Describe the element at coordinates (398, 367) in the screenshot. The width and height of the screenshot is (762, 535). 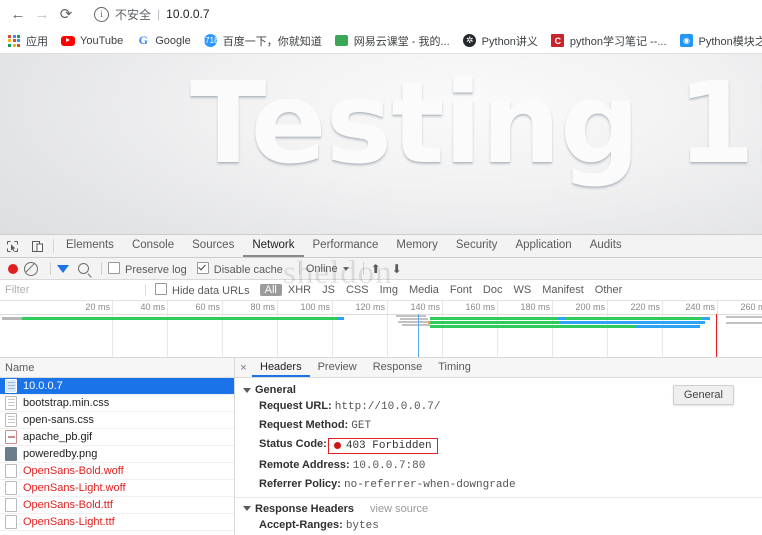
I see `detail-tab-response: Response` at that location.